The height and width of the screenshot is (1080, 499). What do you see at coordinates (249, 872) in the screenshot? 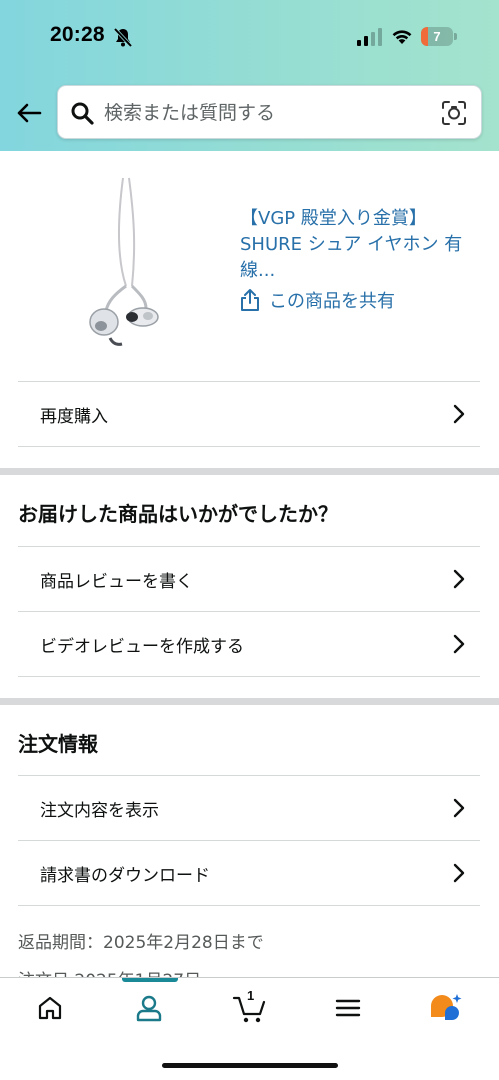
I see `download-invoice-row: 請求書のダウンロード` at bounding box center [249, 872].